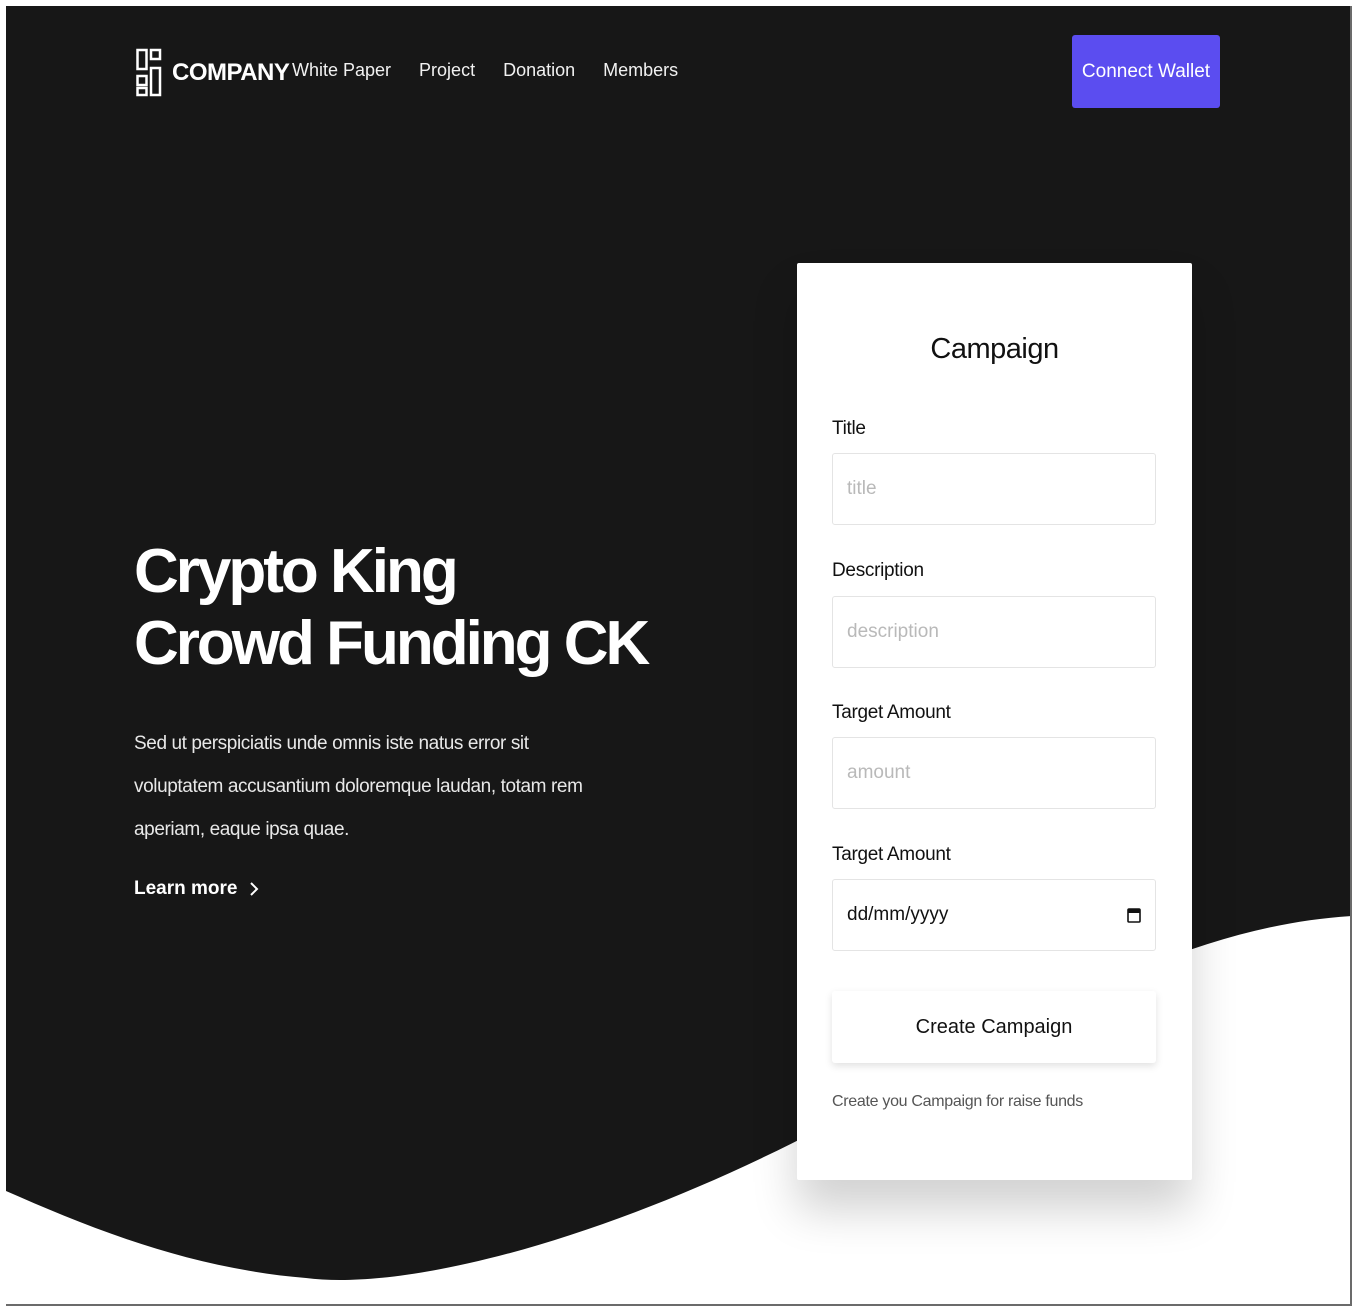  Describe the element at coordinates (994, 349) in the screenshot. I see `form-title: Campaign` at that location.